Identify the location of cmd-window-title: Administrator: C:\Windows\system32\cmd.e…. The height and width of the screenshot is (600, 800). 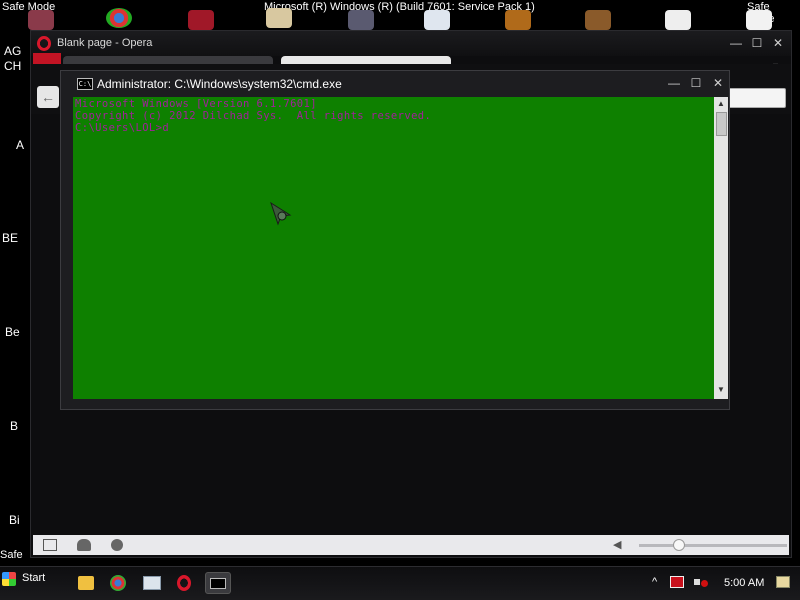
(219, 84).